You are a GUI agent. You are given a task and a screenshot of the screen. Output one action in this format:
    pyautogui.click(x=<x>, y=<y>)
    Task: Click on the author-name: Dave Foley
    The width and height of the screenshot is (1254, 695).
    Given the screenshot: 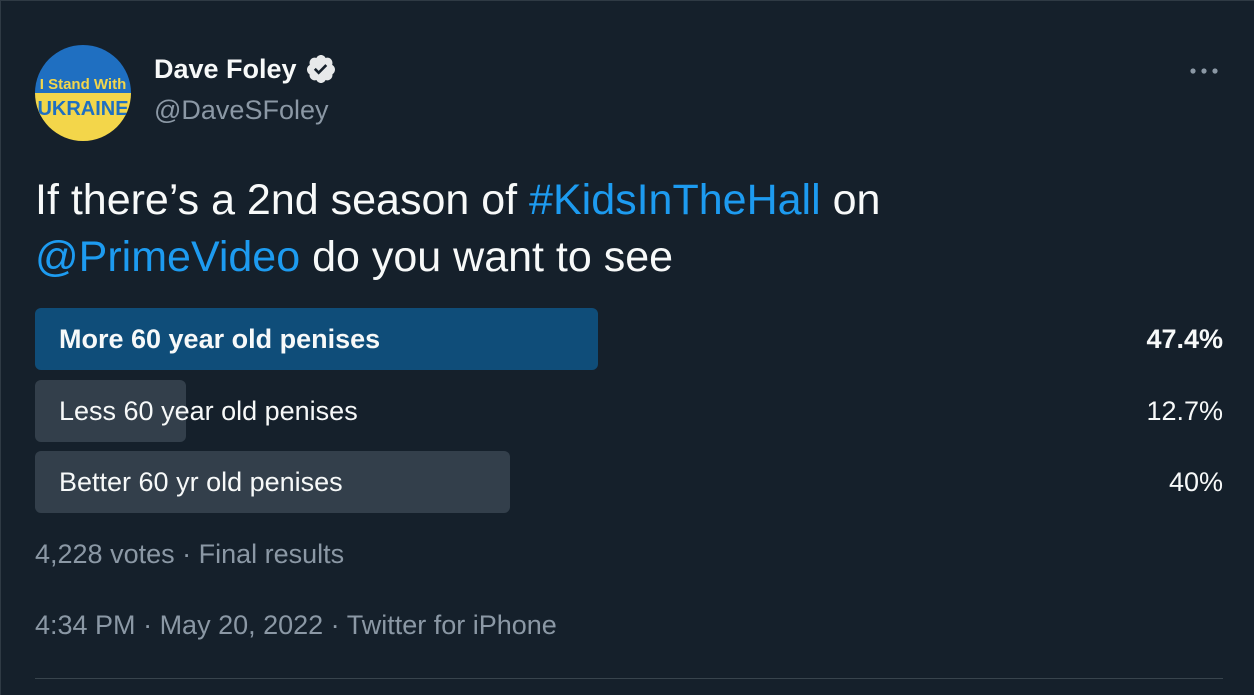 What is the action you would take?
    pyautogui.click(x=225, y=69)
    